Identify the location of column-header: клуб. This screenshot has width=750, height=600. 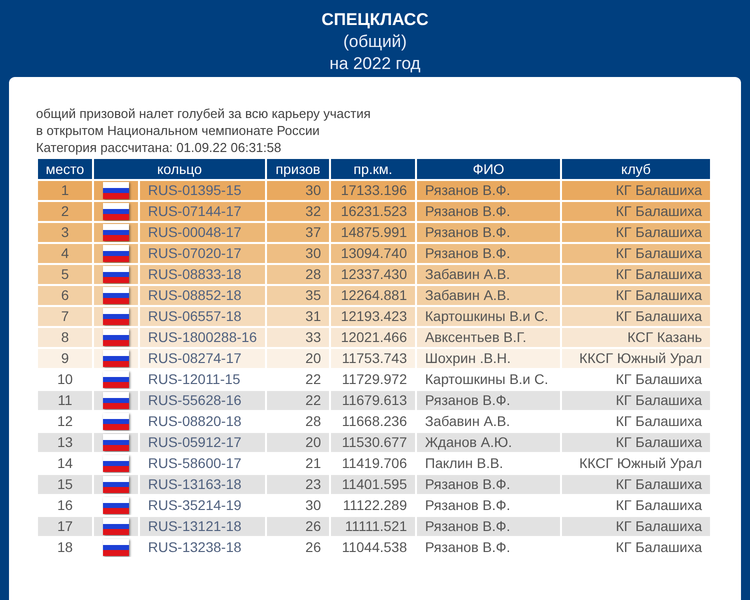
(636, 169).